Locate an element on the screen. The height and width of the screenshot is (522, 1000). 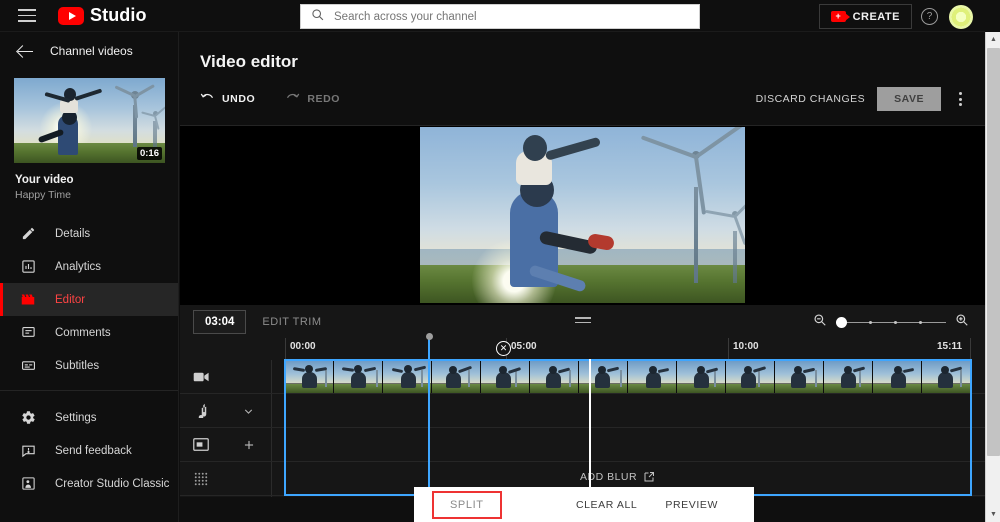
chevron-down-icon is located at coordinates (248, 411).